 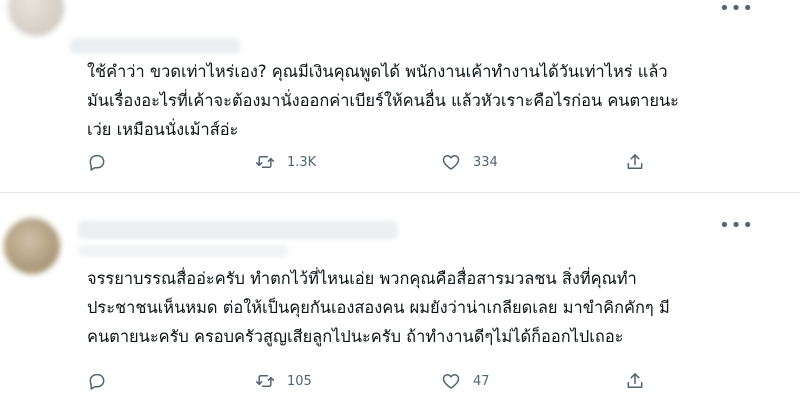 I want to click on like-count: 47, so click(x=481, y=381).